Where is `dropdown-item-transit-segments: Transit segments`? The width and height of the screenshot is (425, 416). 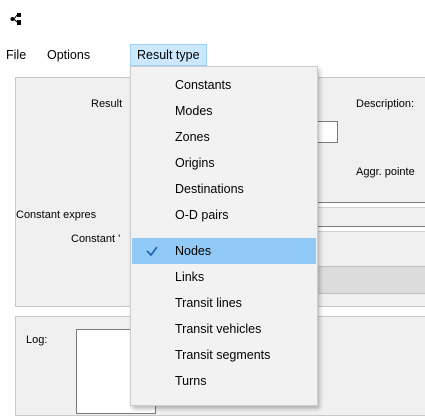 dropdown-item-transit-segments: Transit segments is located at coordinates (224, 355).